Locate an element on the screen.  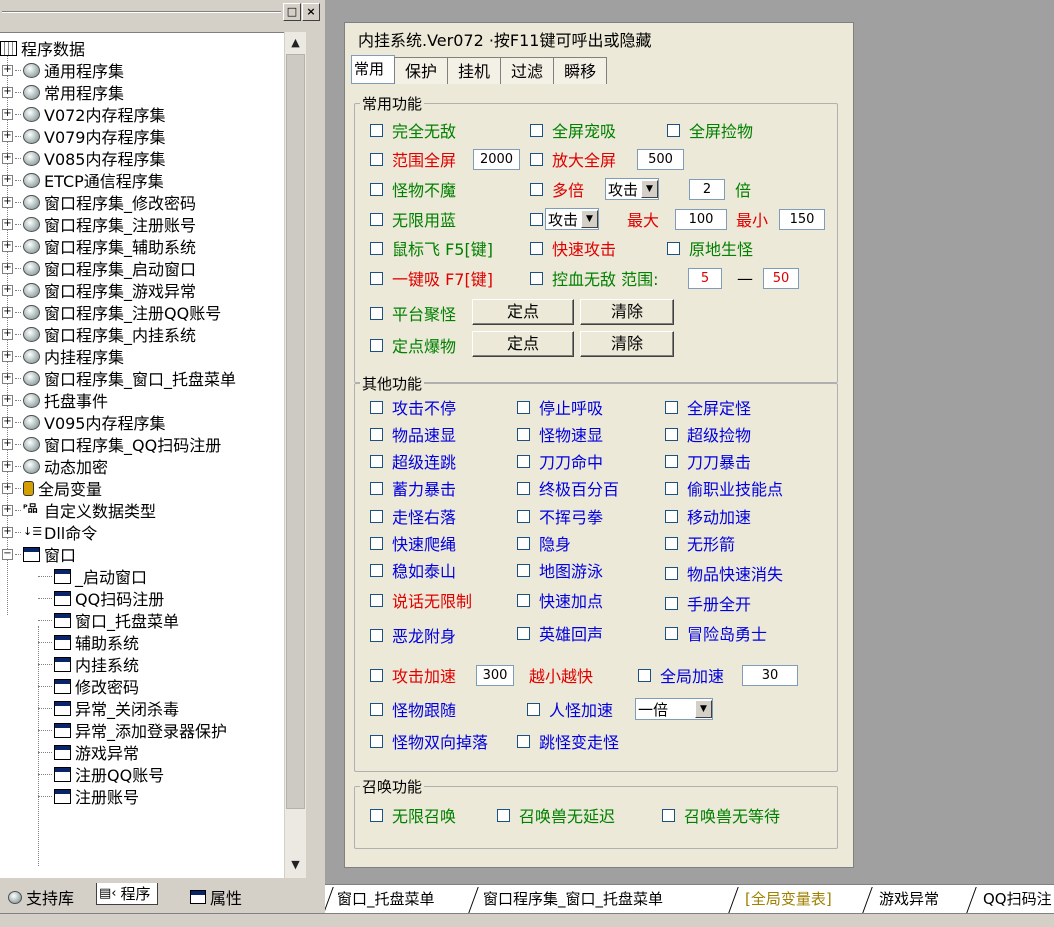
chk-zoom-full: 放大全屏 is located at coordinates (573, 159).